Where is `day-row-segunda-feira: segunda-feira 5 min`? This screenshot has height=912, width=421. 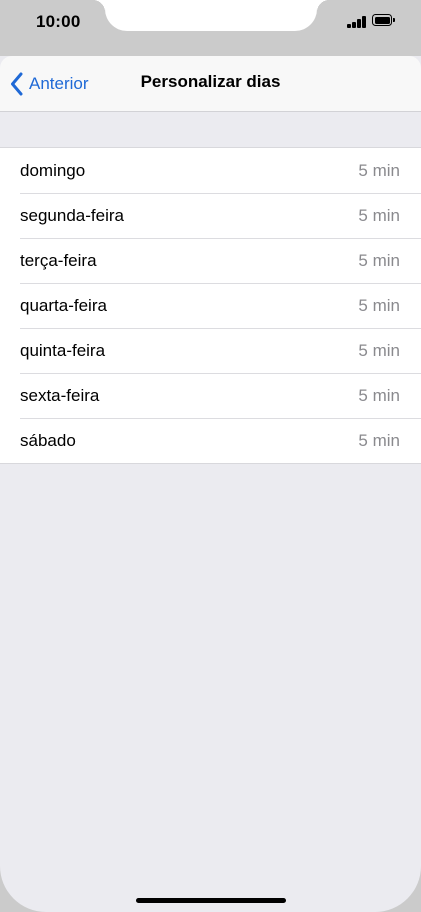 day-row-segunda-feira: segunda-feira 5 min is located at coordinates (210, 215).